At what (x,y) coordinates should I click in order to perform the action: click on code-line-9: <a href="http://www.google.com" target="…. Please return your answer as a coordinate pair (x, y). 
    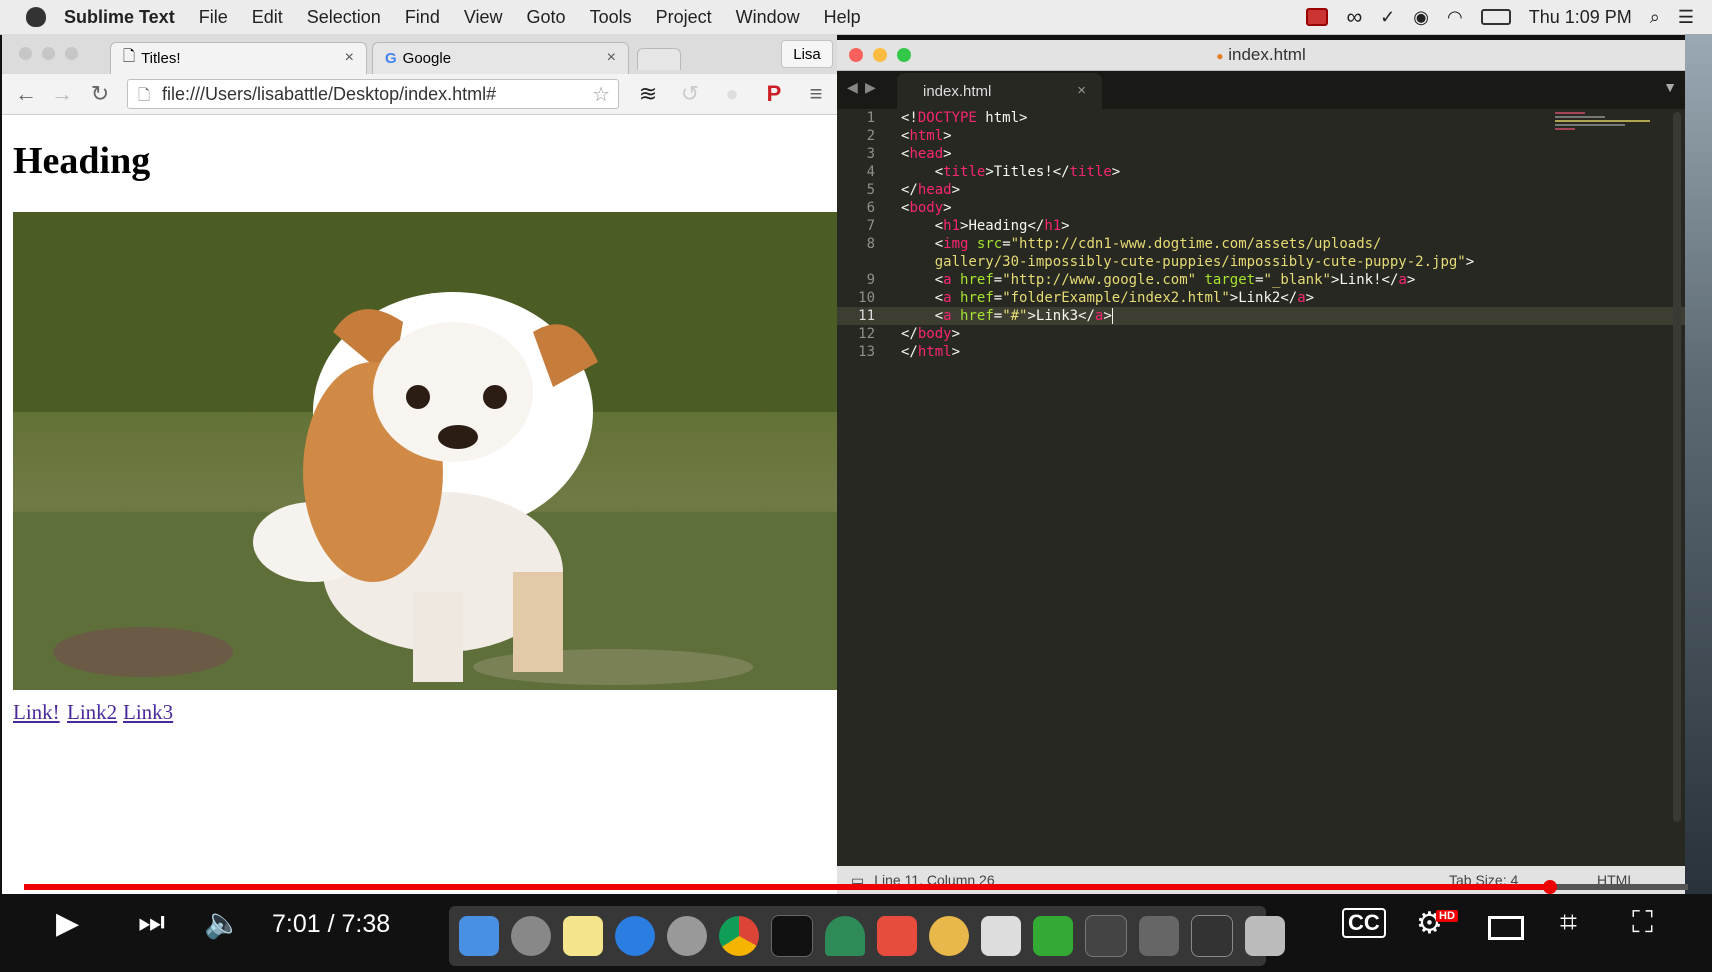
    Looking at the image, I should click on (1158, 280).